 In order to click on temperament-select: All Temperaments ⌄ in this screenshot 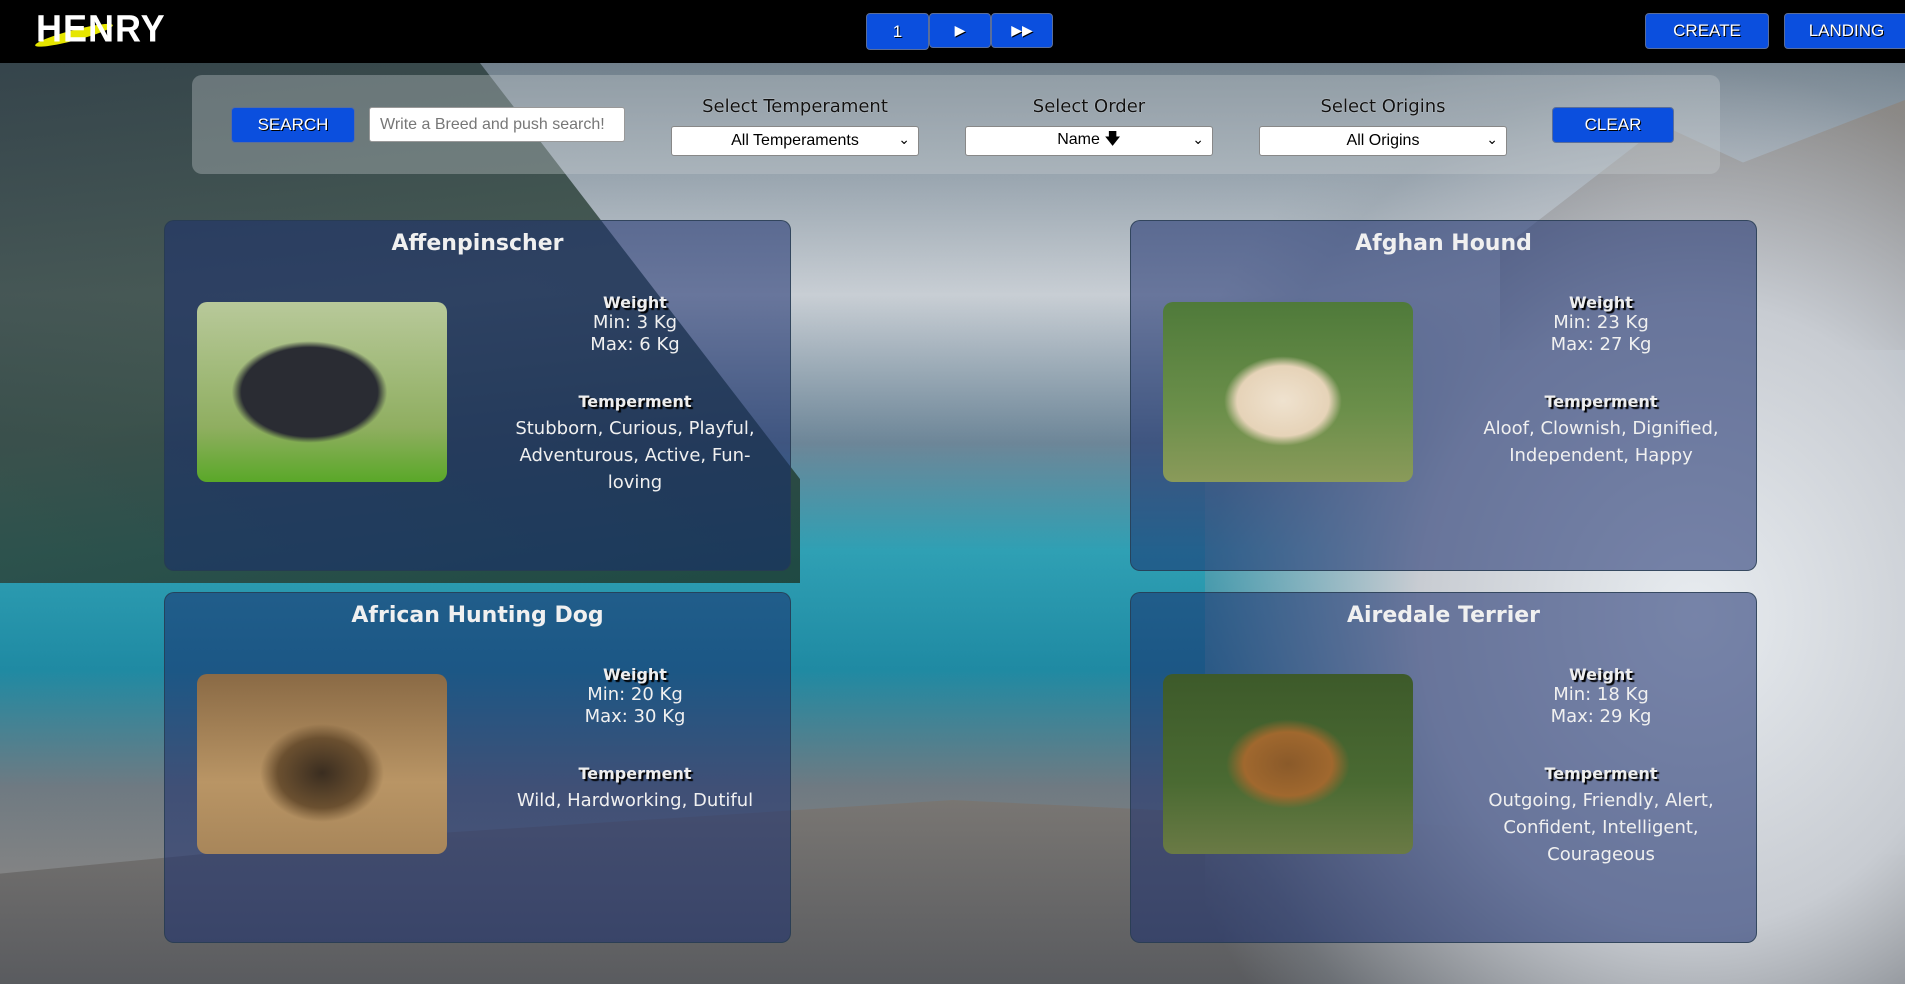, I will do `click(795, 141)`.